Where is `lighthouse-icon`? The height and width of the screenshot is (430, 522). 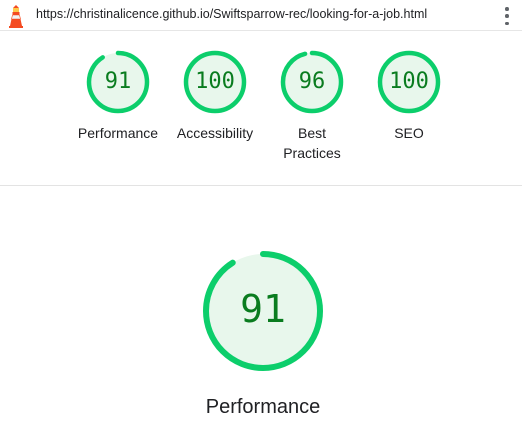 lighthouse-icon is located at coordinates (16, 16).